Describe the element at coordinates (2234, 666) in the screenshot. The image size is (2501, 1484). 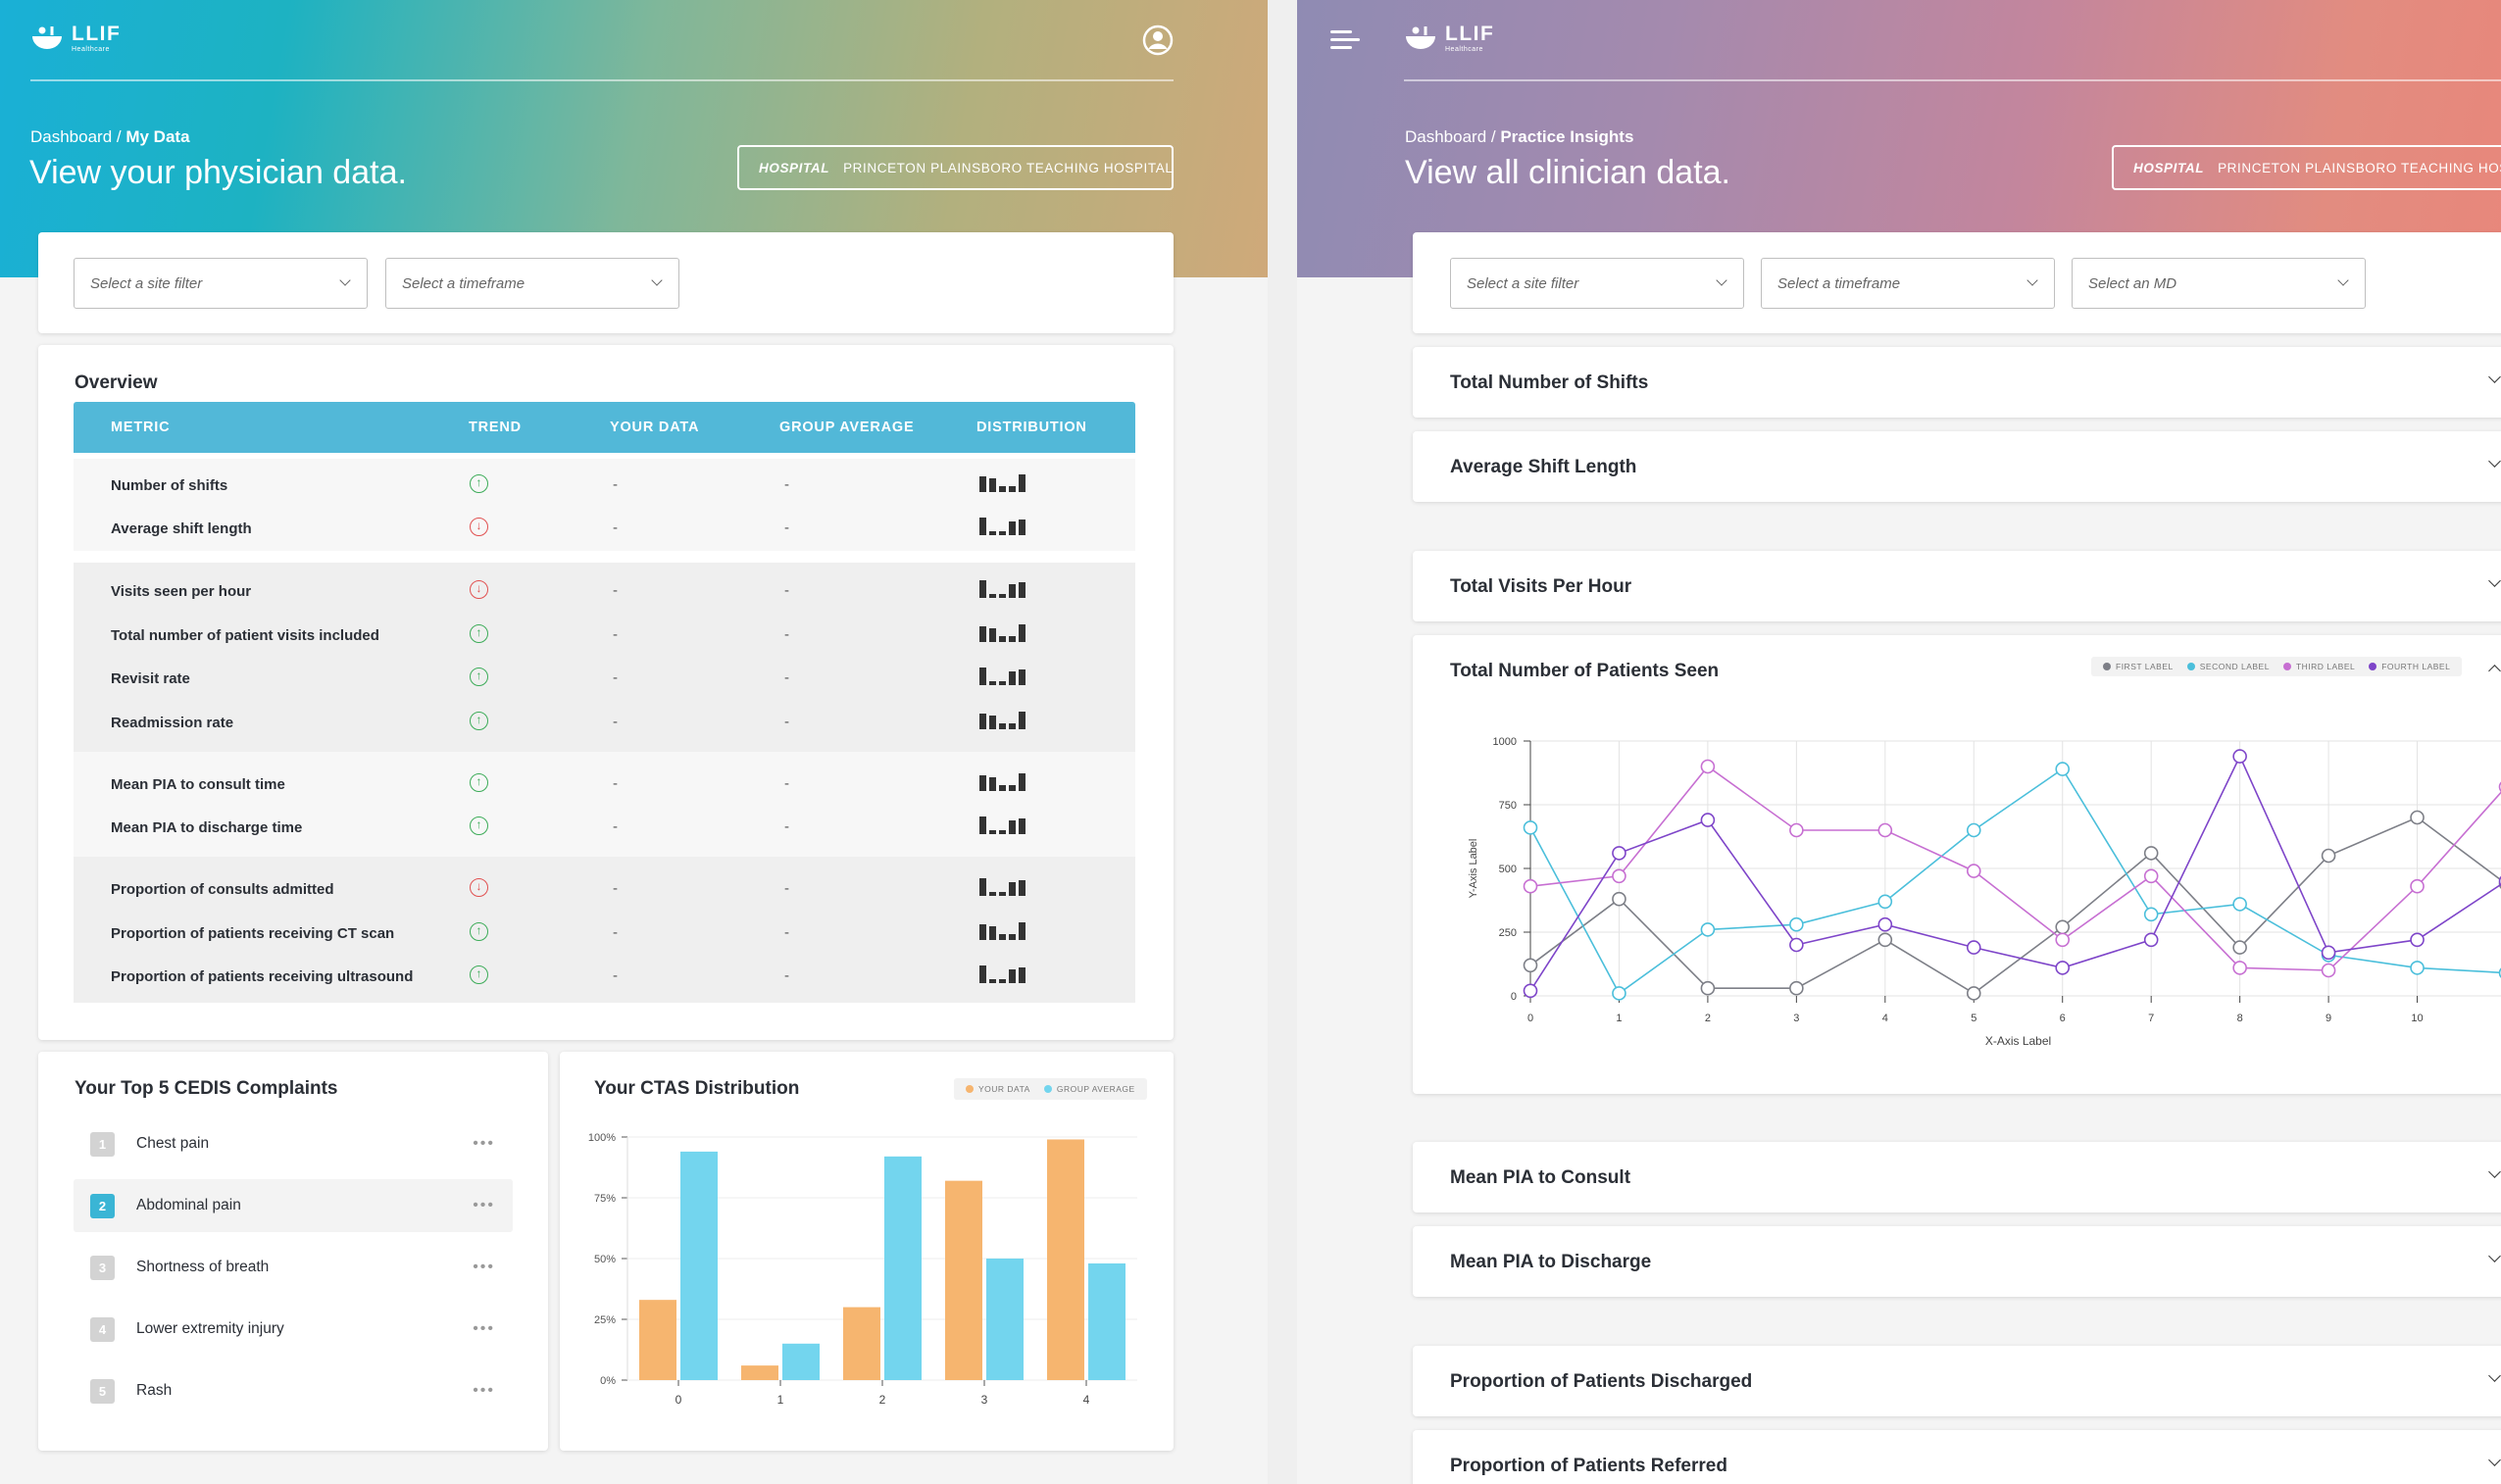
I see `legend-label: SECOND LABEL` at that location.